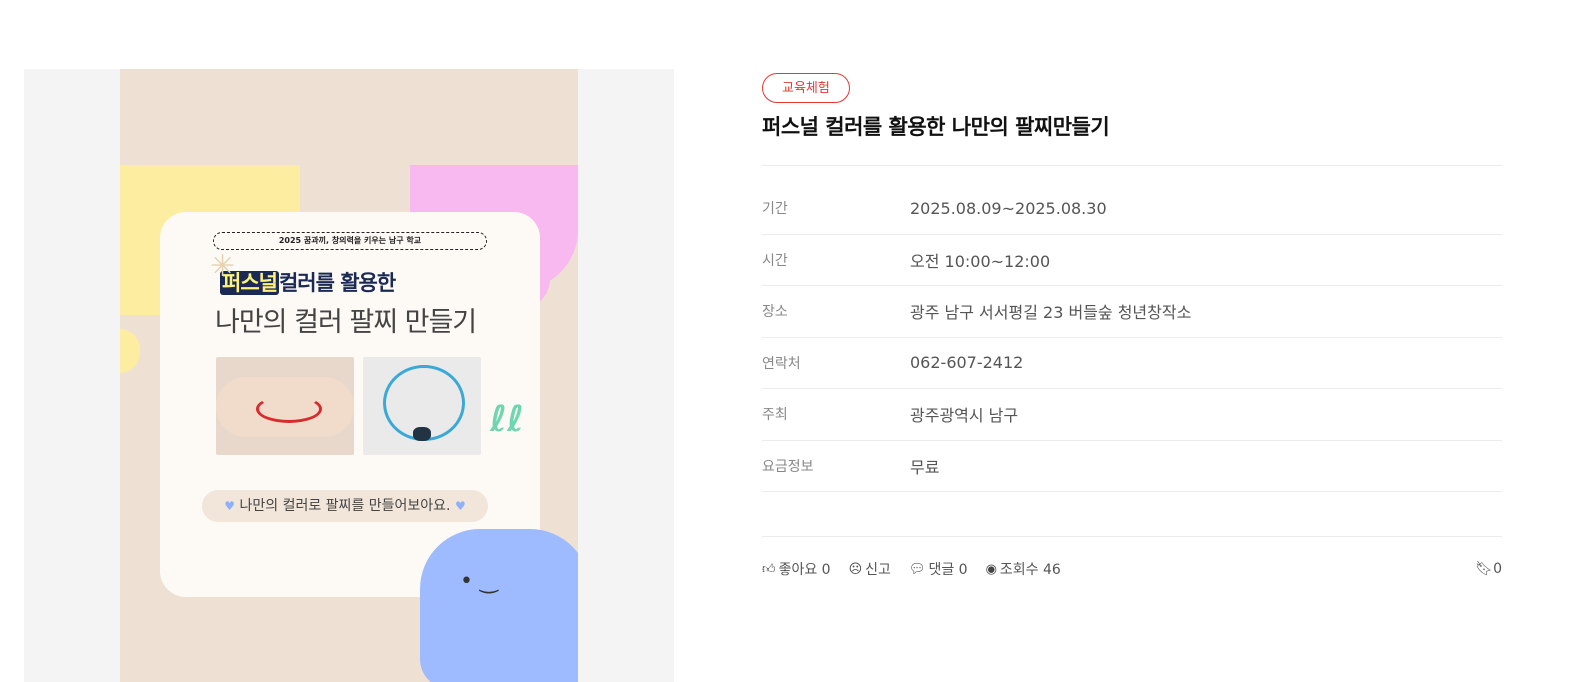  Describe the element at coordinates (948, 570) in the screenshot. I see `comment-label: 댓글 0` at that location.